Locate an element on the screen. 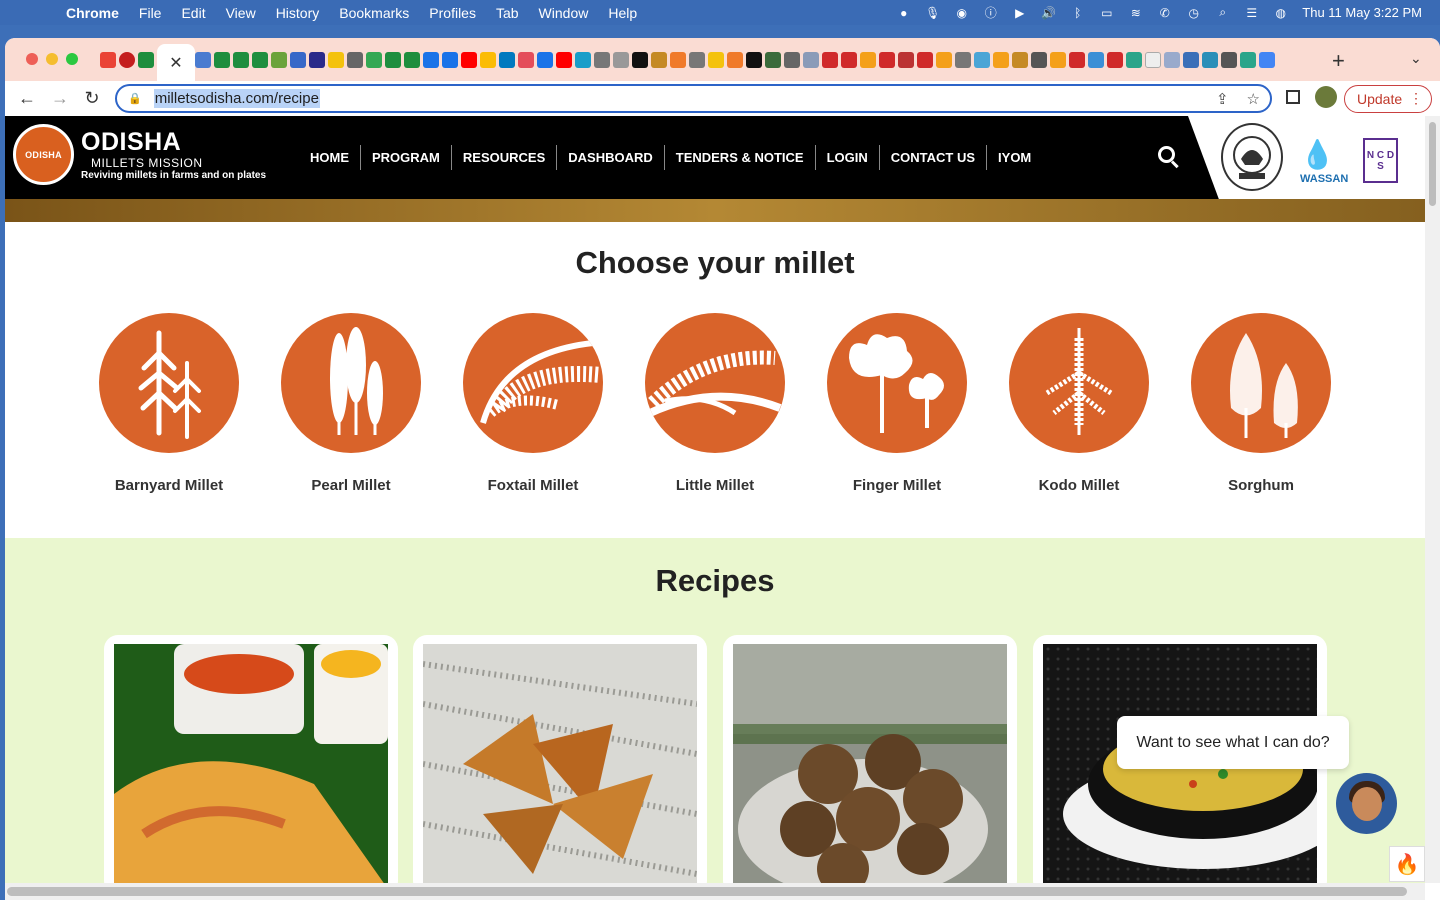 This screenshot has height=900, width=1440. millet-name: Kodo Millet is located at coordinates (1079, 485).